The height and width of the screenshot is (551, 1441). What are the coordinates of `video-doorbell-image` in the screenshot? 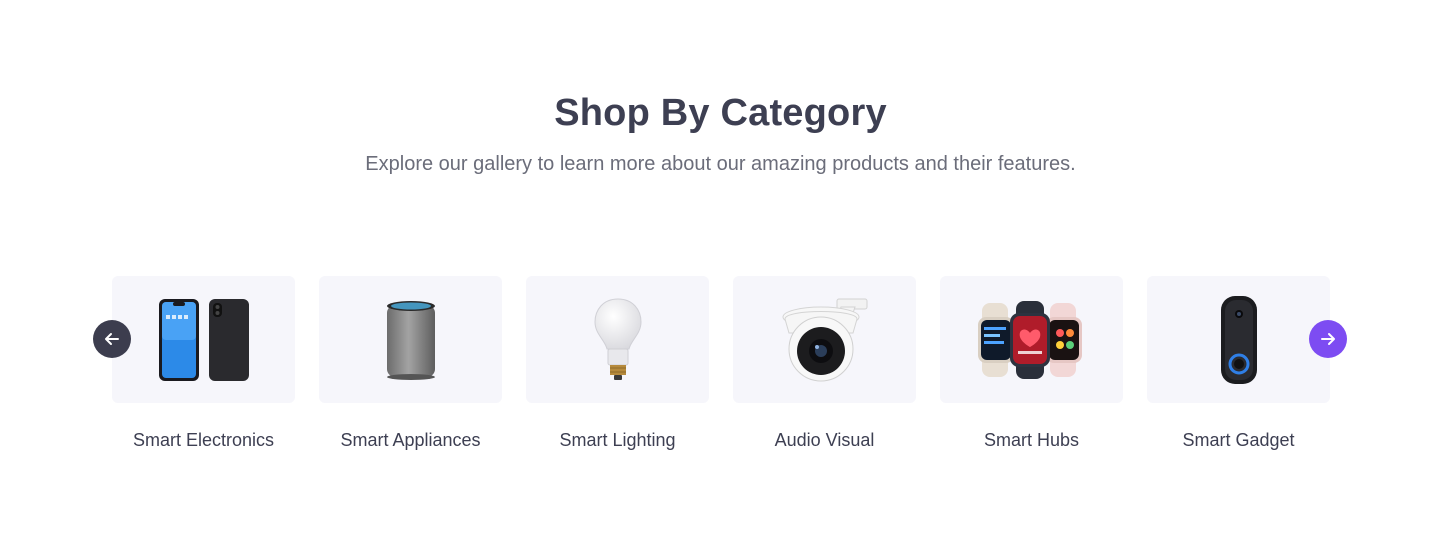 It's located at (1238, 339).